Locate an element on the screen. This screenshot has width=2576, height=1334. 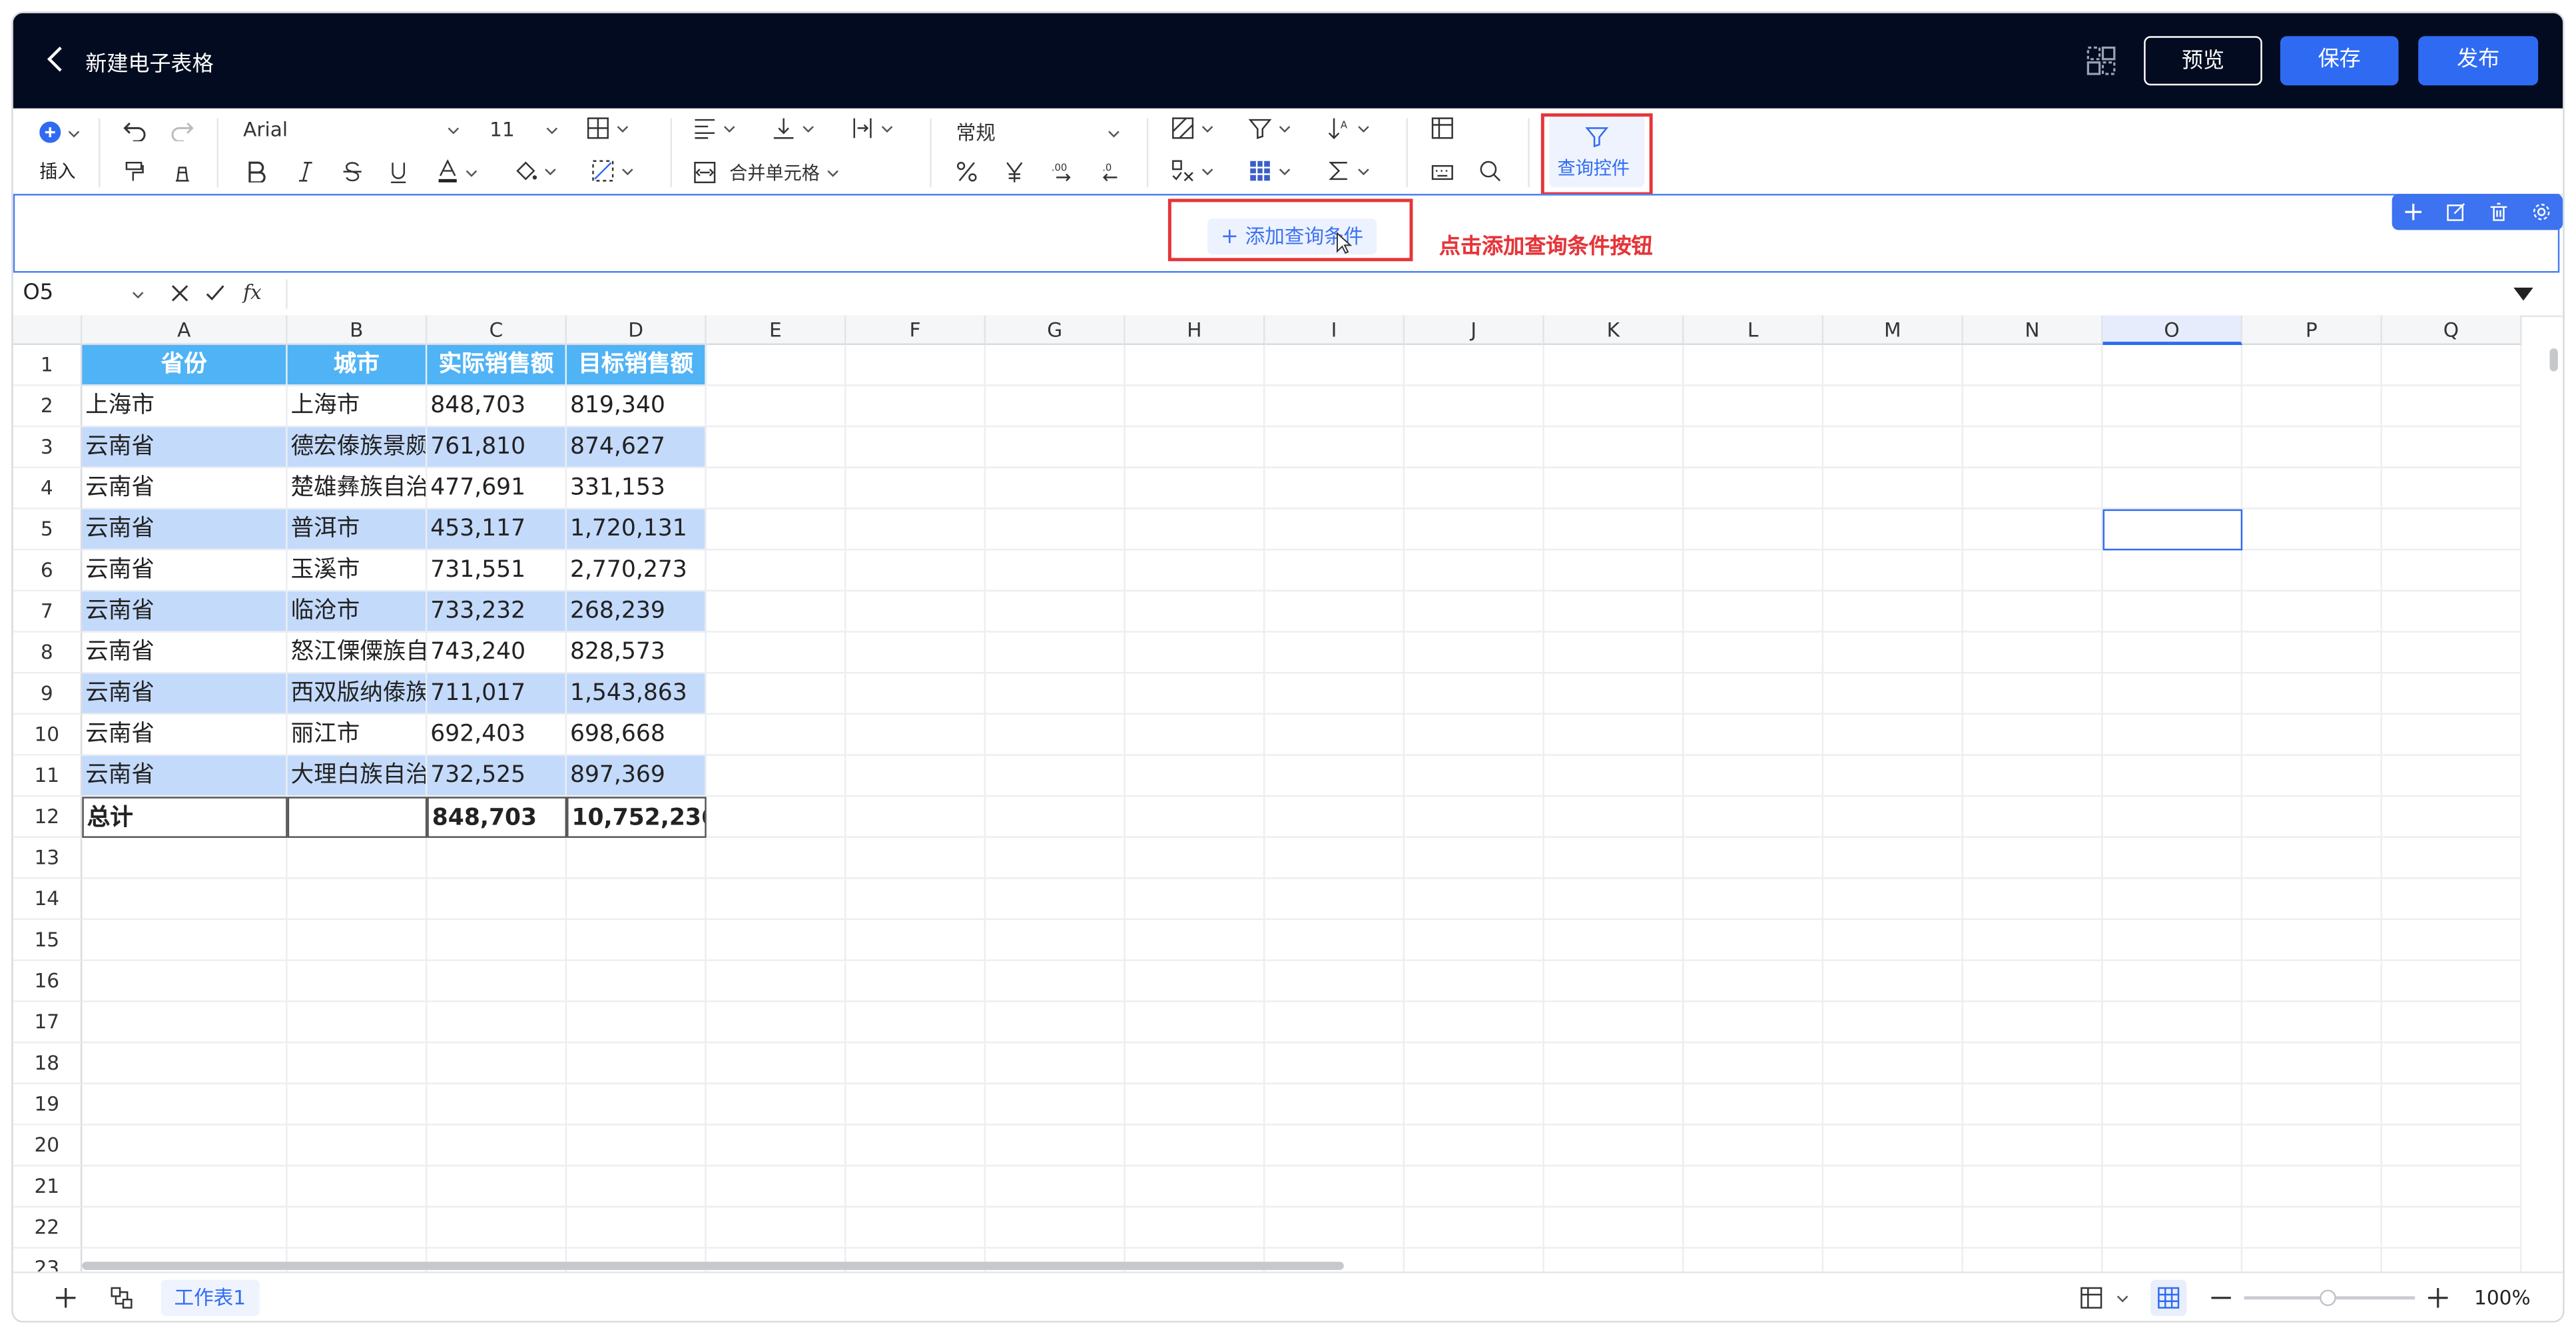
table-cell: 临沧市 is located at coordinates (357, 612).